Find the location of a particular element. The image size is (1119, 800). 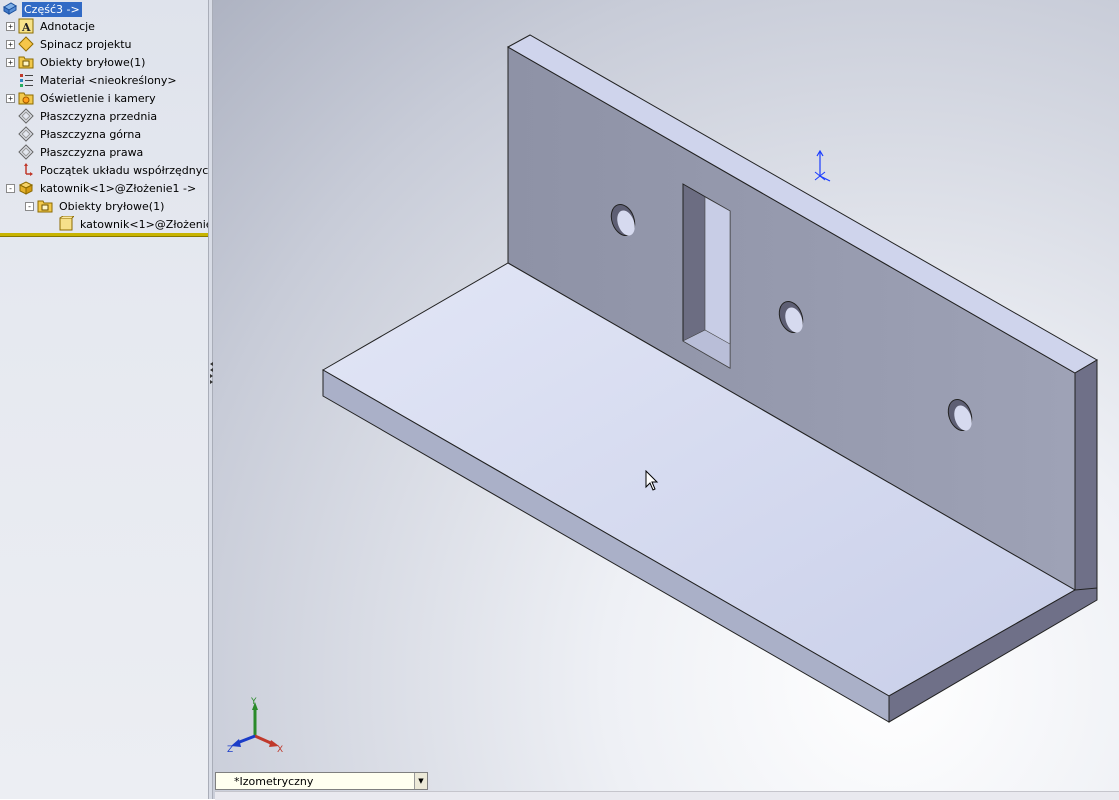

base-part-icon is located at coordinates (26, 188).